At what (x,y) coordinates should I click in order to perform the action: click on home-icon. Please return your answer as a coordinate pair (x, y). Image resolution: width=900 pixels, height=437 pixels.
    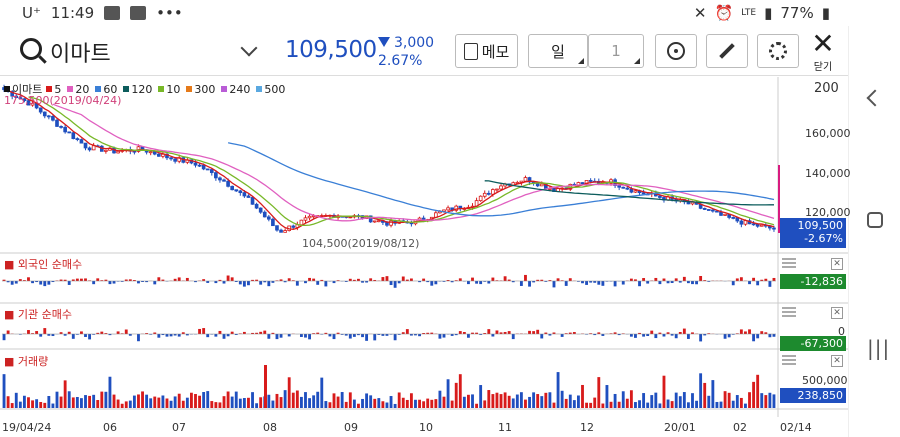
    Looking at the image, I should click on (875, 220).